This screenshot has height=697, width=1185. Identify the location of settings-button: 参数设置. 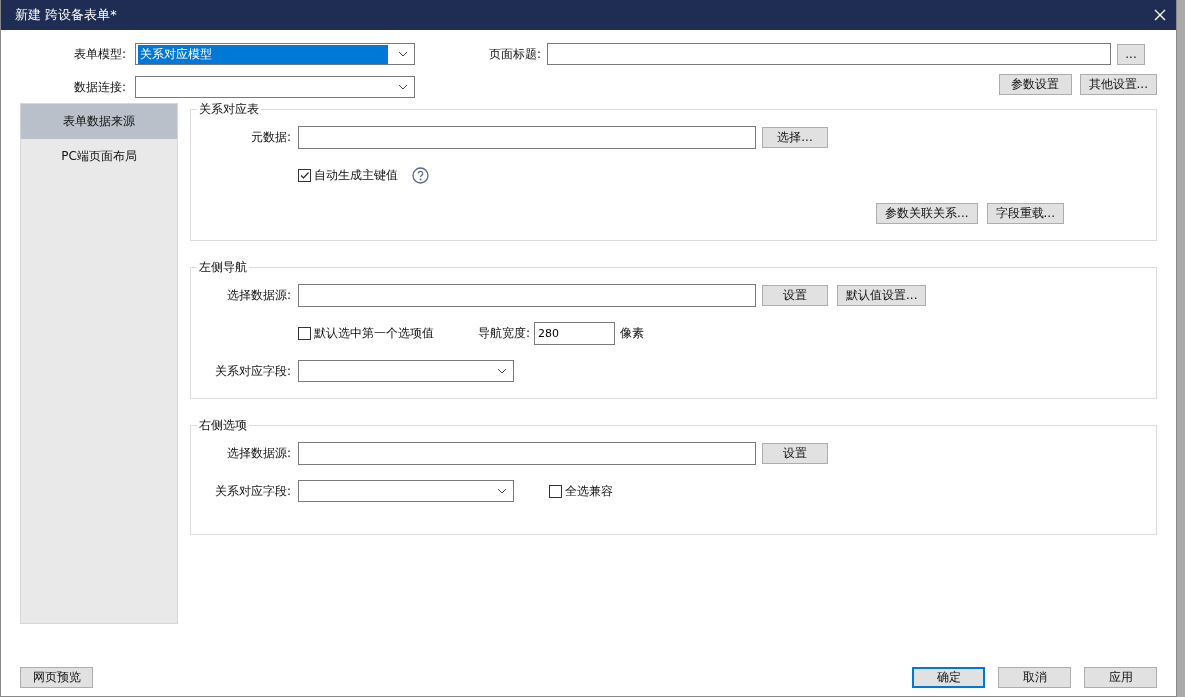
(1035, 84).